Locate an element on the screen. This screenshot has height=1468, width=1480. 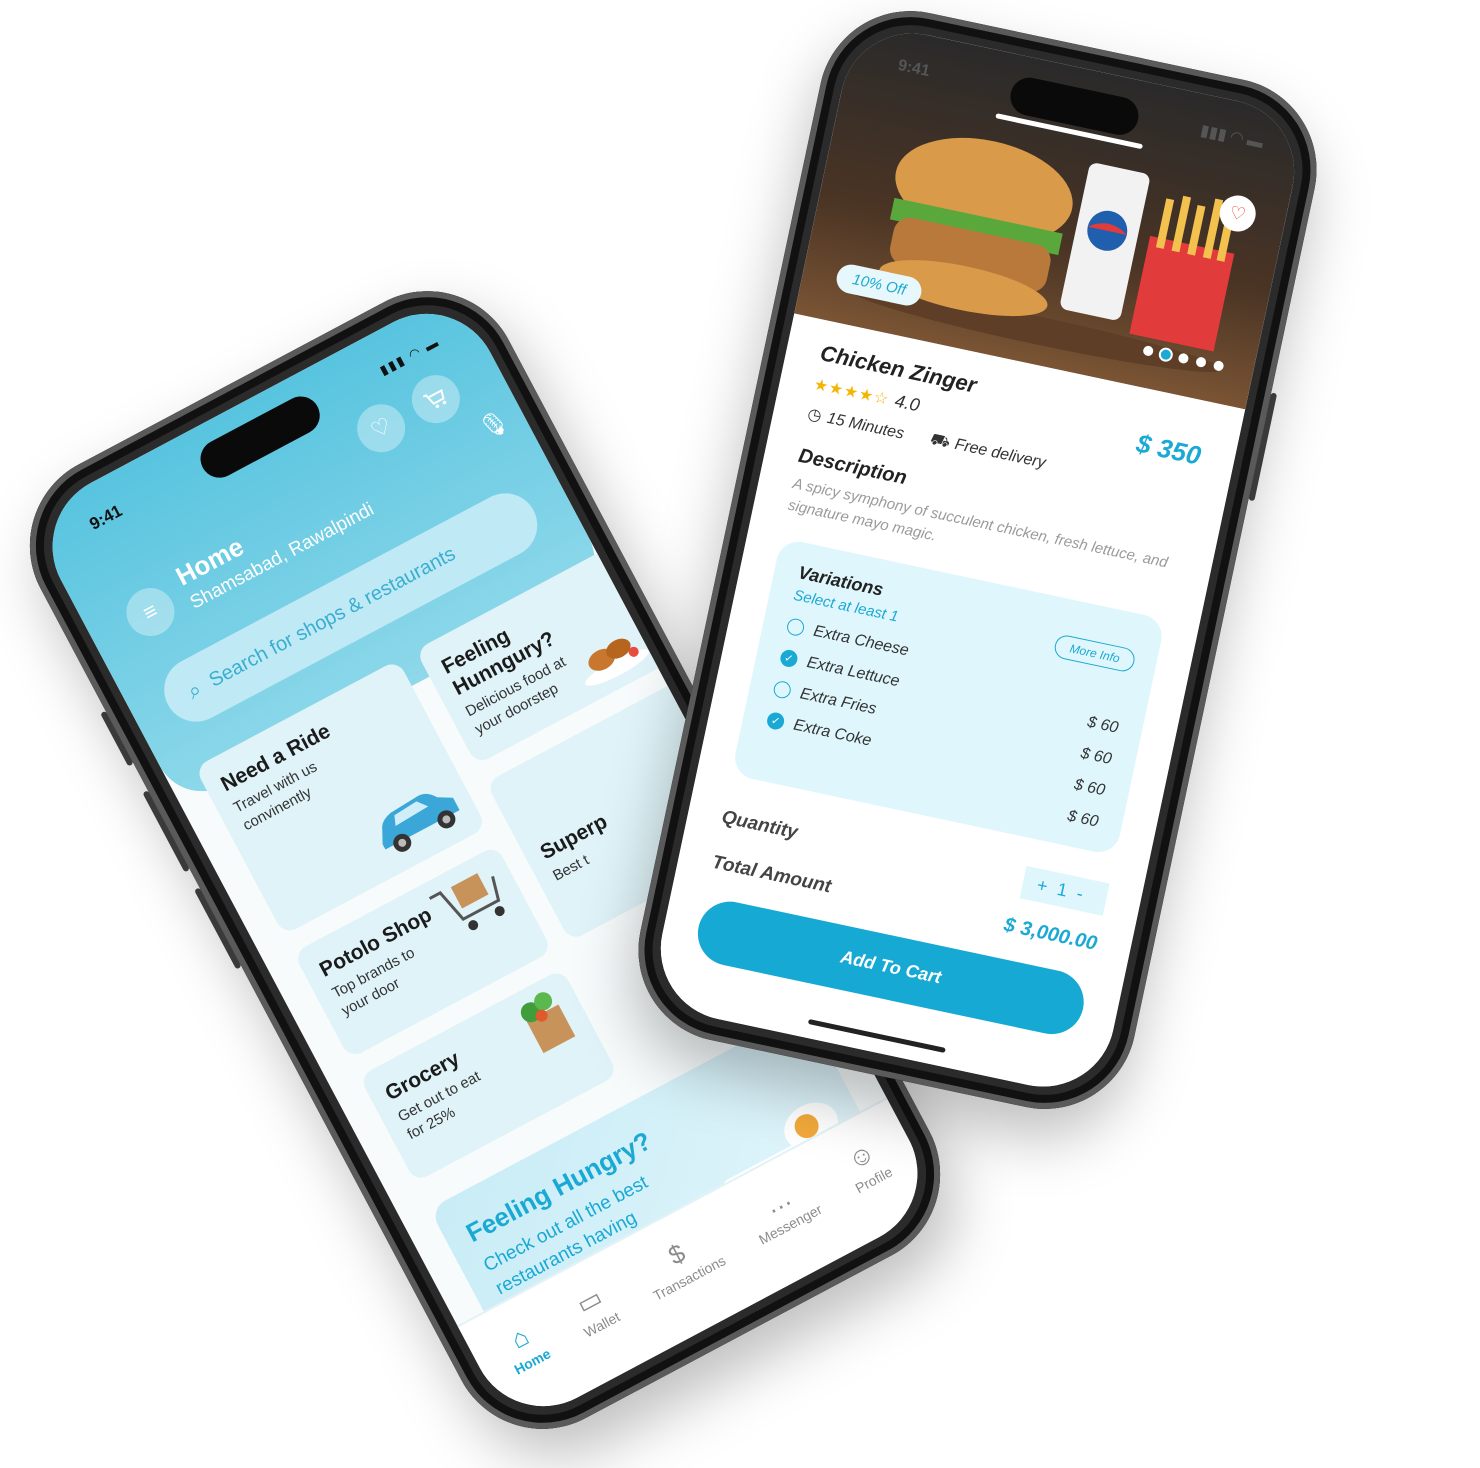
shopping-cart-icon is located at coordinates (466, 902).